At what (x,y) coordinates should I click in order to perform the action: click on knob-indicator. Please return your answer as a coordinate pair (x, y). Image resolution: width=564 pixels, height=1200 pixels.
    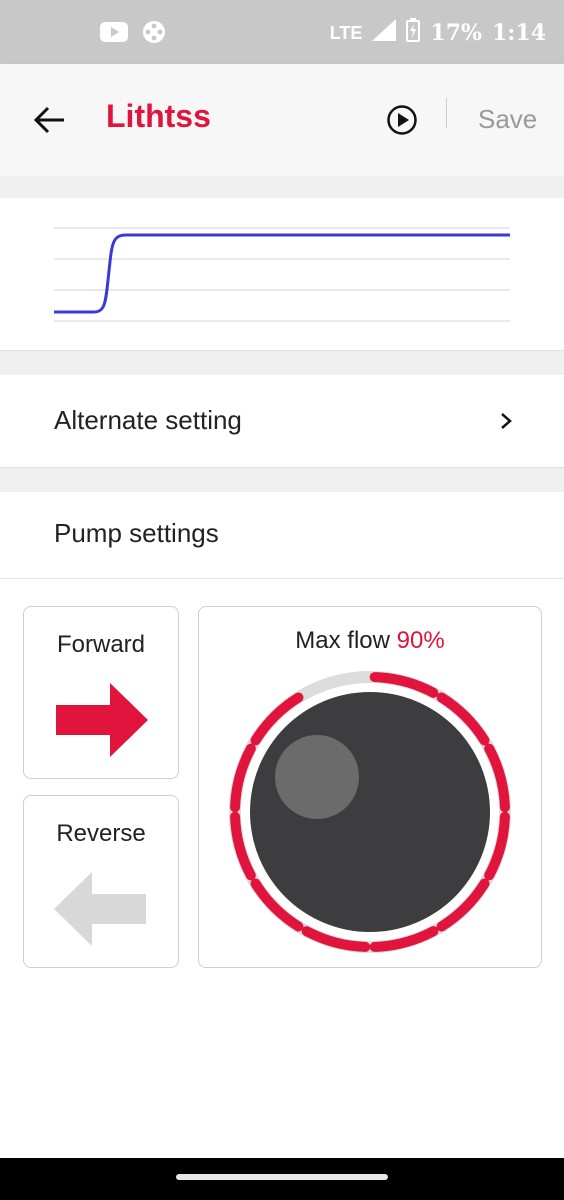
    Looking at the image, I should click on (317, 777).